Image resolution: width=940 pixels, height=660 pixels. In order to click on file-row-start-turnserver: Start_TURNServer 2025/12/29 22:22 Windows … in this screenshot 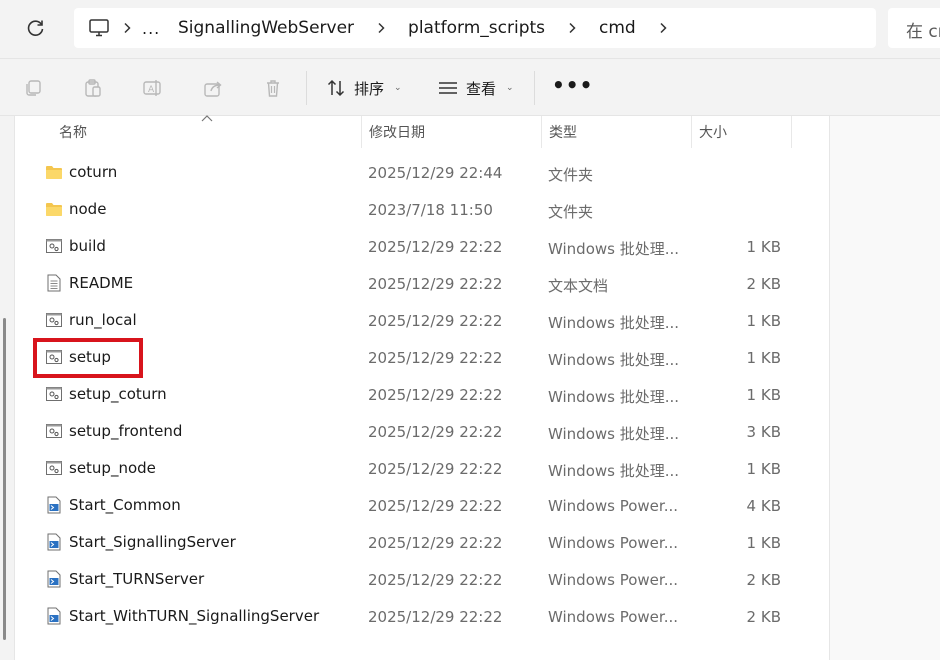, I will do `click(423, 579)`.